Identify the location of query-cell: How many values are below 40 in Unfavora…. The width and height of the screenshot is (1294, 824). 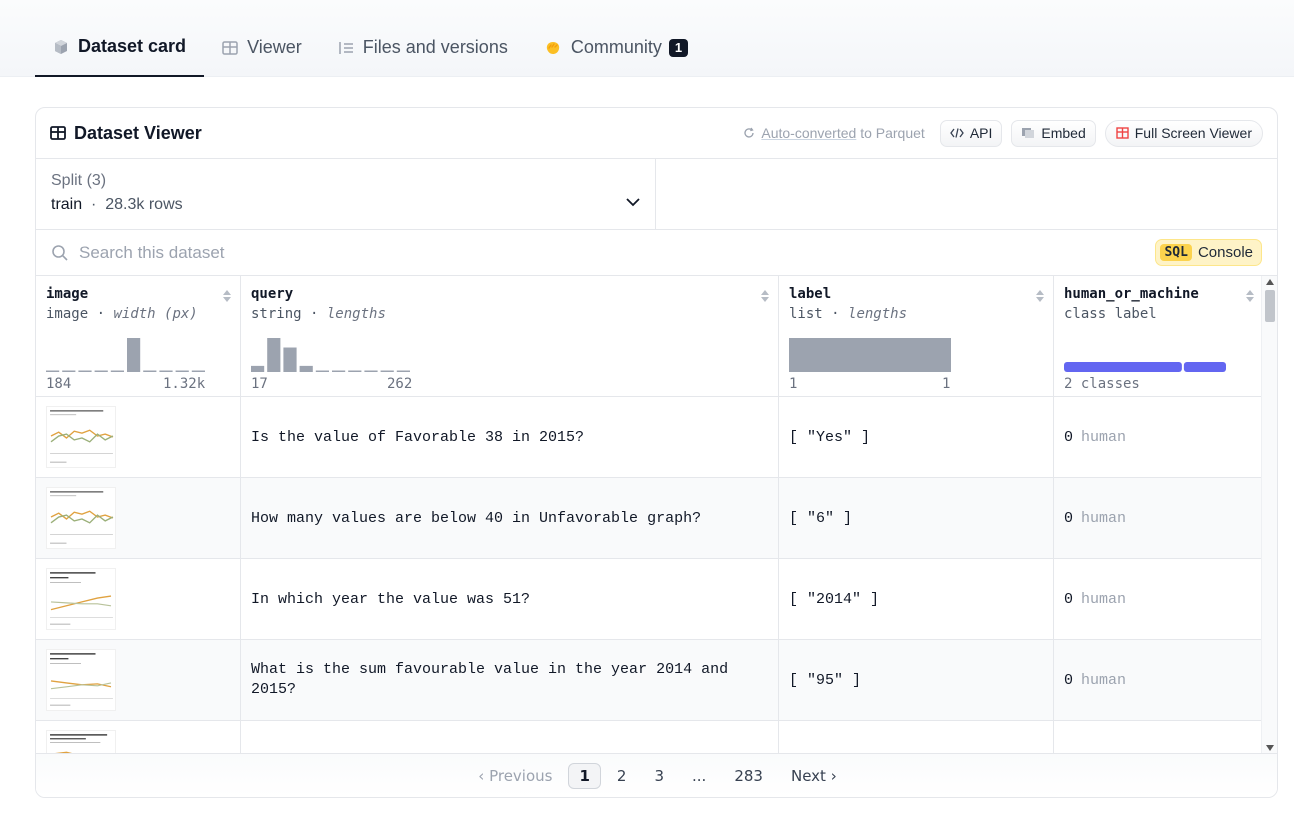
(510, 518).